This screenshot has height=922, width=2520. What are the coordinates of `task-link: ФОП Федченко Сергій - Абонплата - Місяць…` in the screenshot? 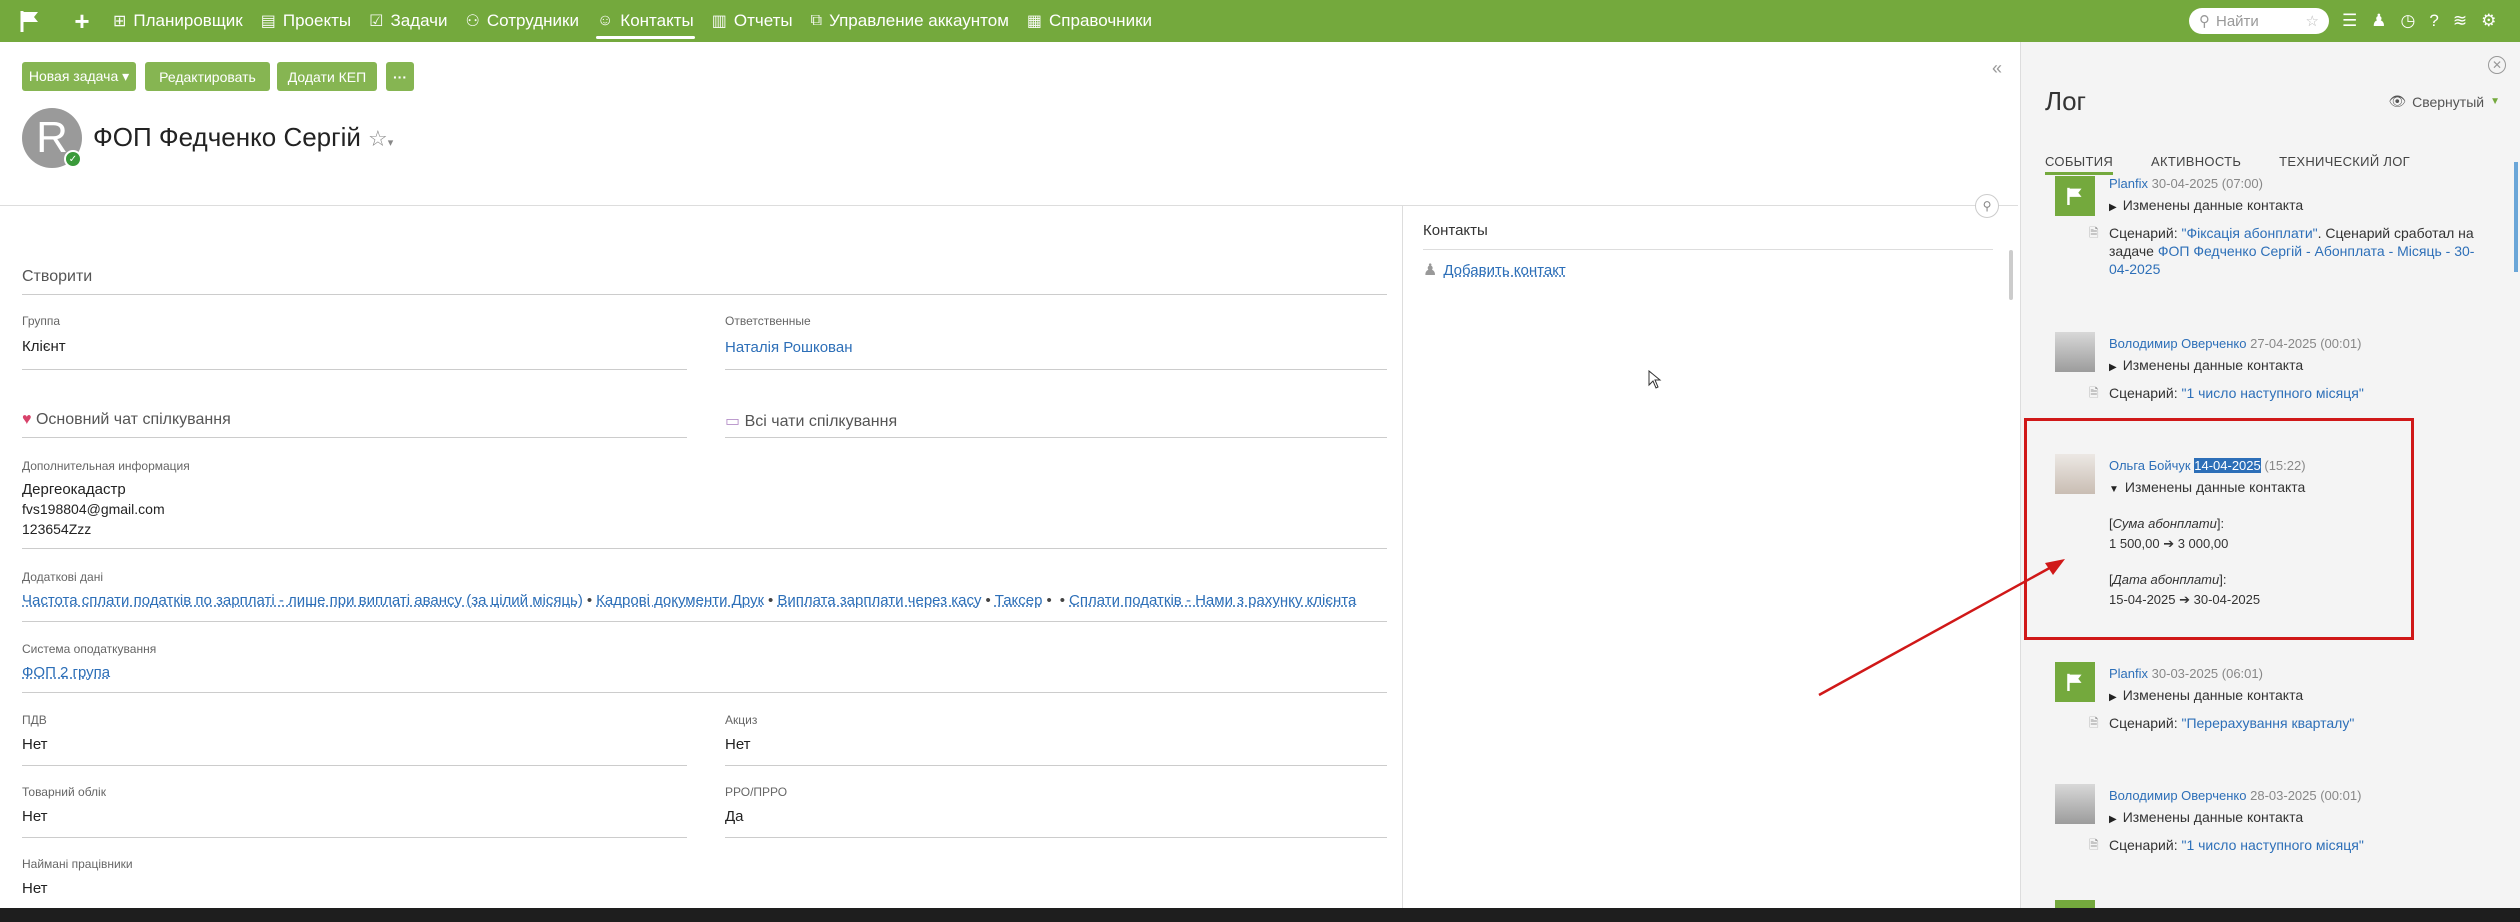 It's located at (2291, 260).